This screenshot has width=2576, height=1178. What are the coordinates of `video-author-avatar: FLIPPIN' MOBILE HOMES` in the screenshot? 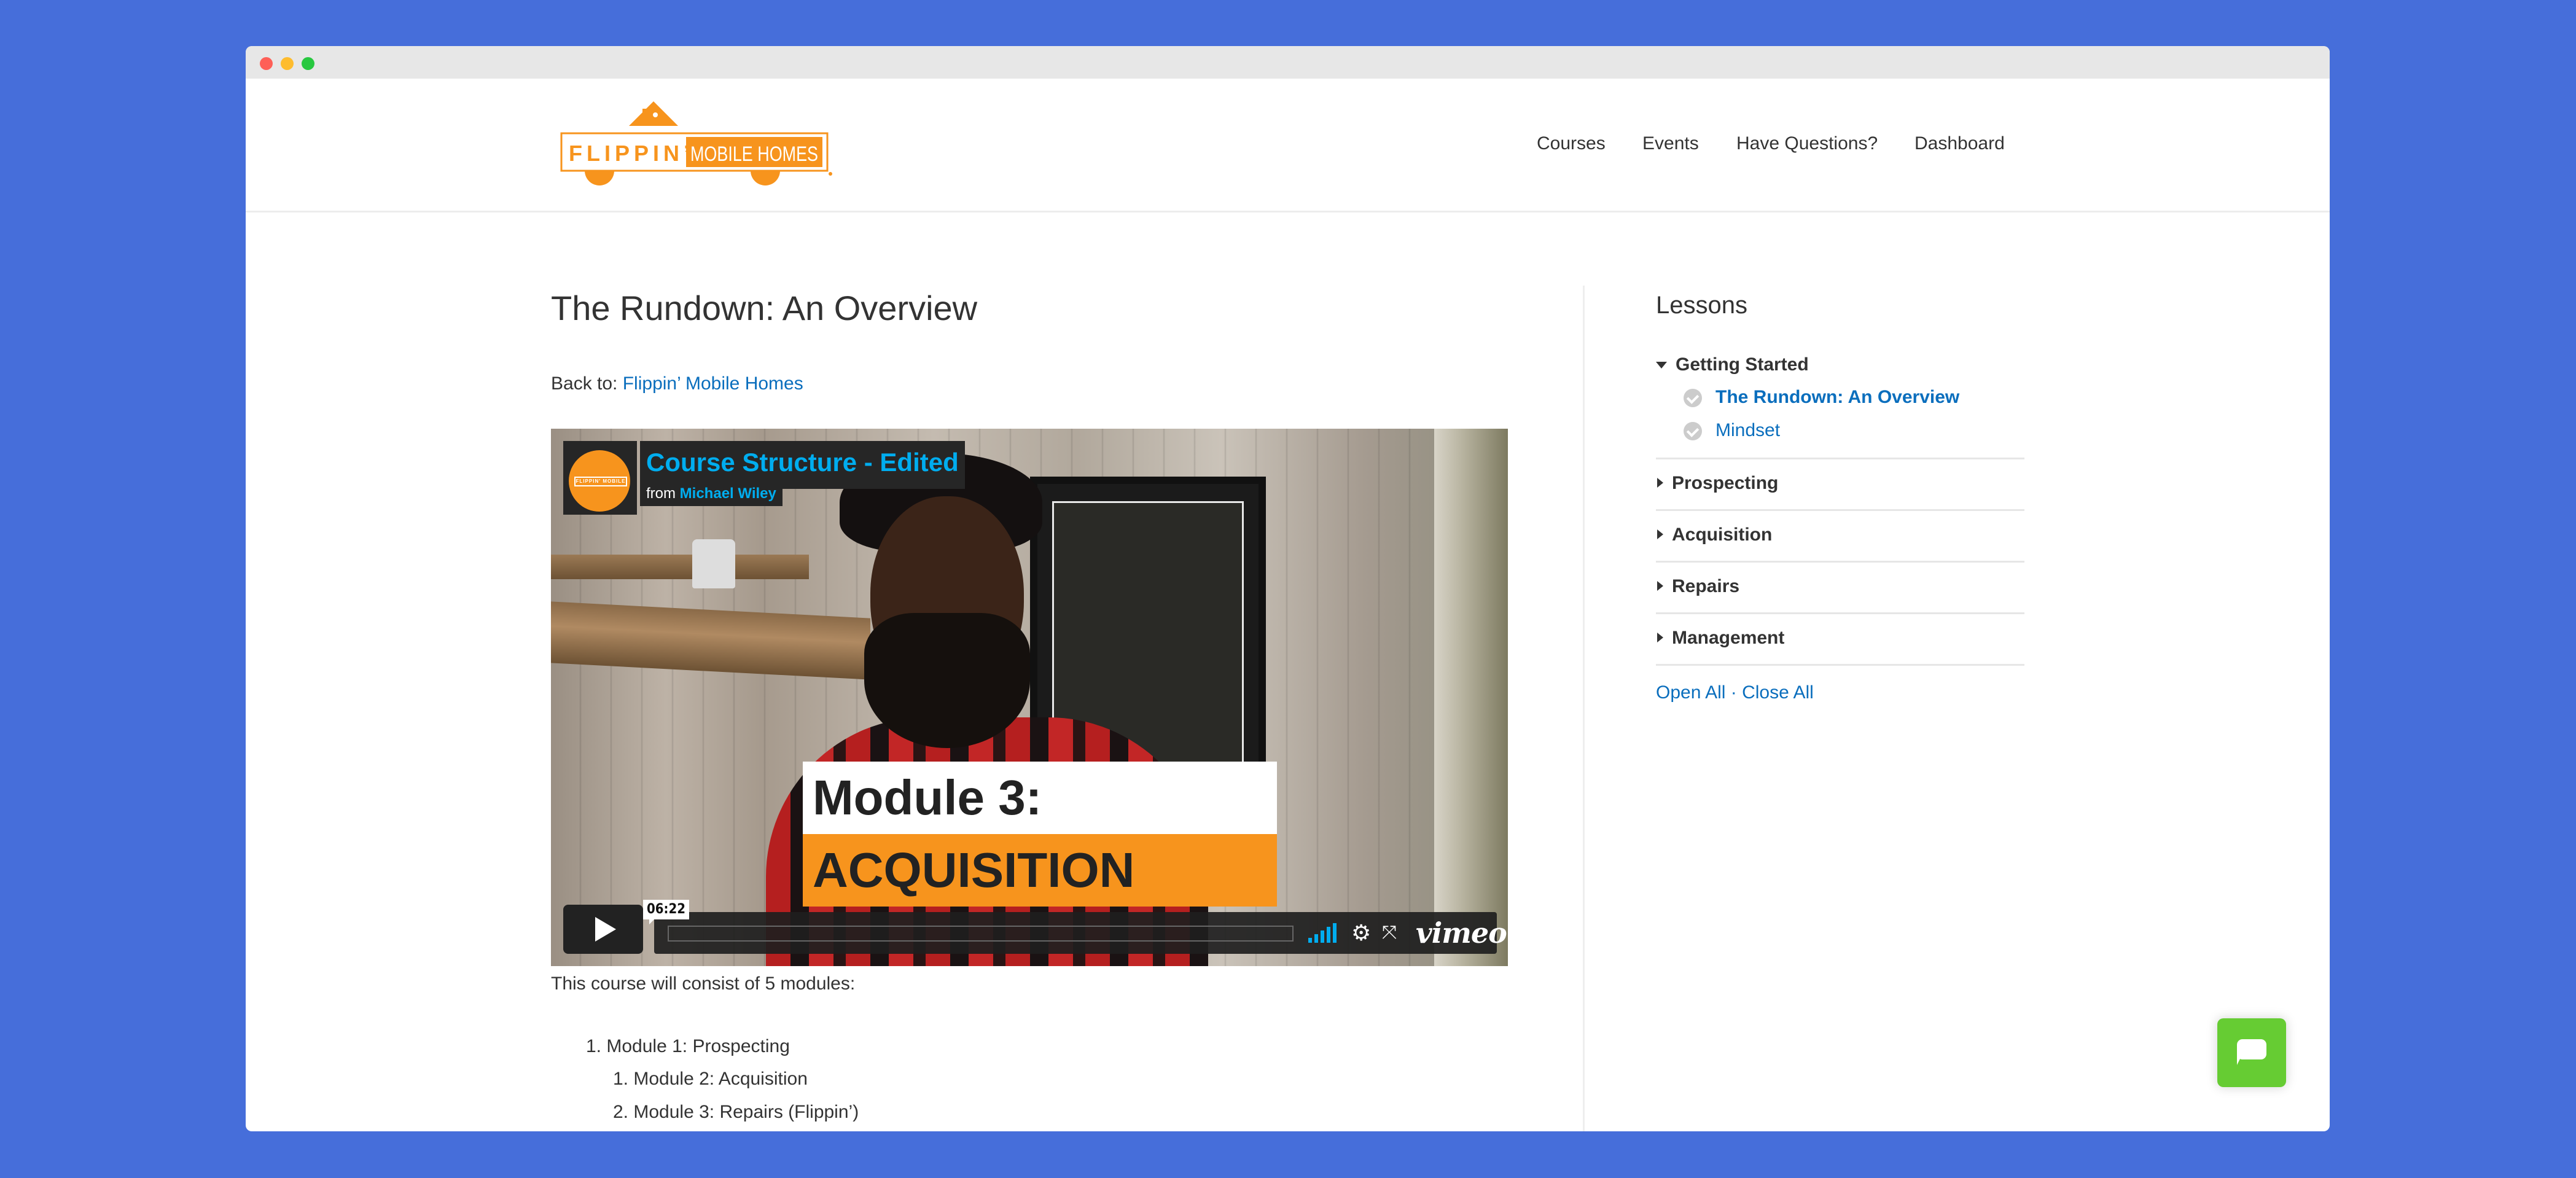 It's located at (600, 478).